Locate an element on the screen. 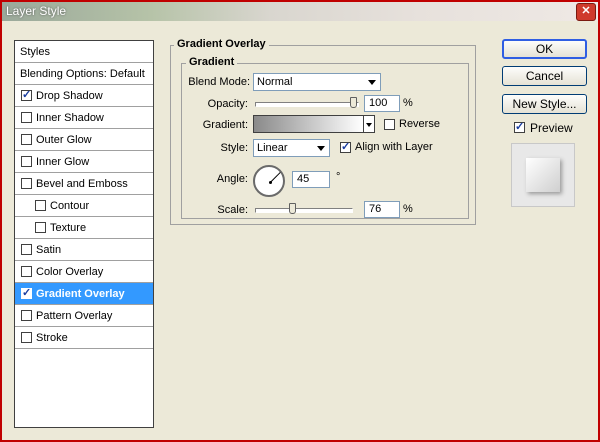 The image size is (600, 442). style-item-pattern-overlay: Pattern Overlay is located at coordinates (84, 316).